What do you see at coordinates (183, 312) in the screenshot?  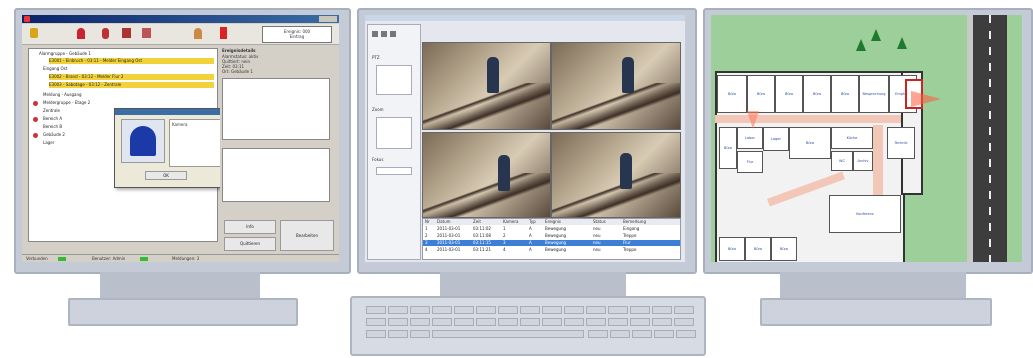 I see `left-stand-base` at bounding box center [183, 312].